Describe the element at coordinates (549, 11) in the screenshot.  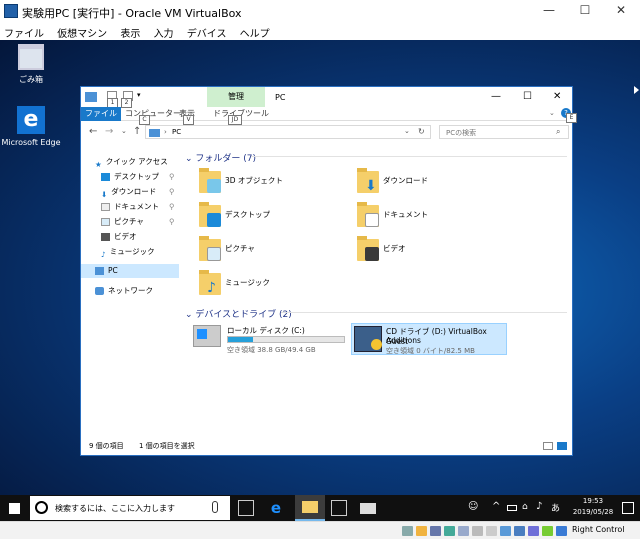
I see `minimize-button: —` at that location.